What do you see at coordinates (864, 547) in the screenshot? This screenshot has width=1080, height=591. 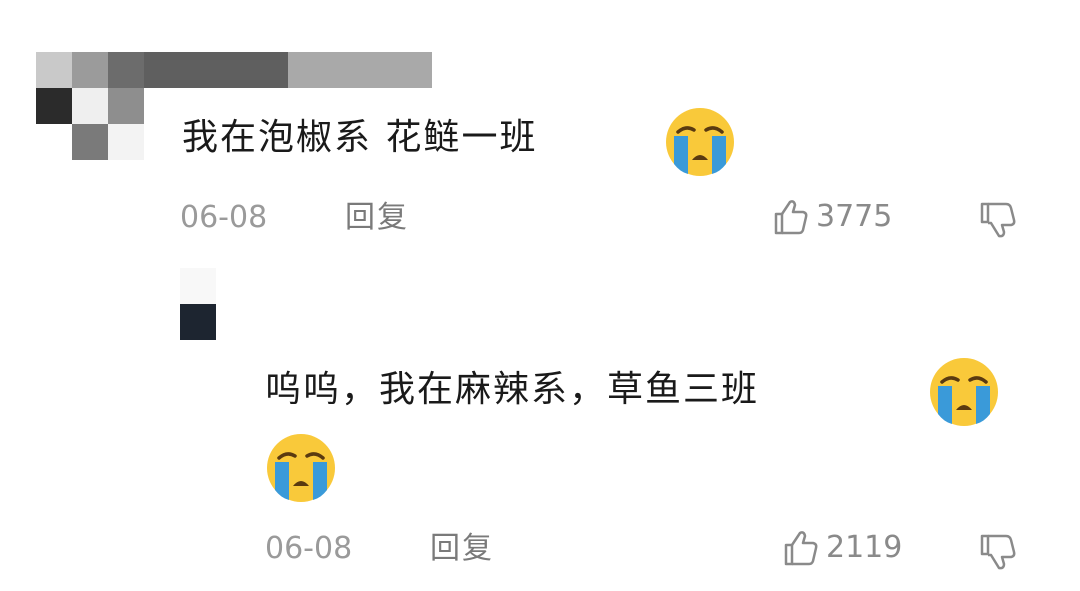 I see `like-count: 2119` at bounding box center [864, 547].